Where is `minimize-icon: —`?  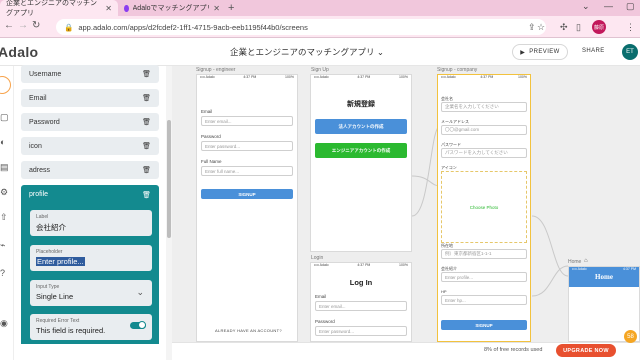
minimize-icon: — is located at coordinates (608, 6).